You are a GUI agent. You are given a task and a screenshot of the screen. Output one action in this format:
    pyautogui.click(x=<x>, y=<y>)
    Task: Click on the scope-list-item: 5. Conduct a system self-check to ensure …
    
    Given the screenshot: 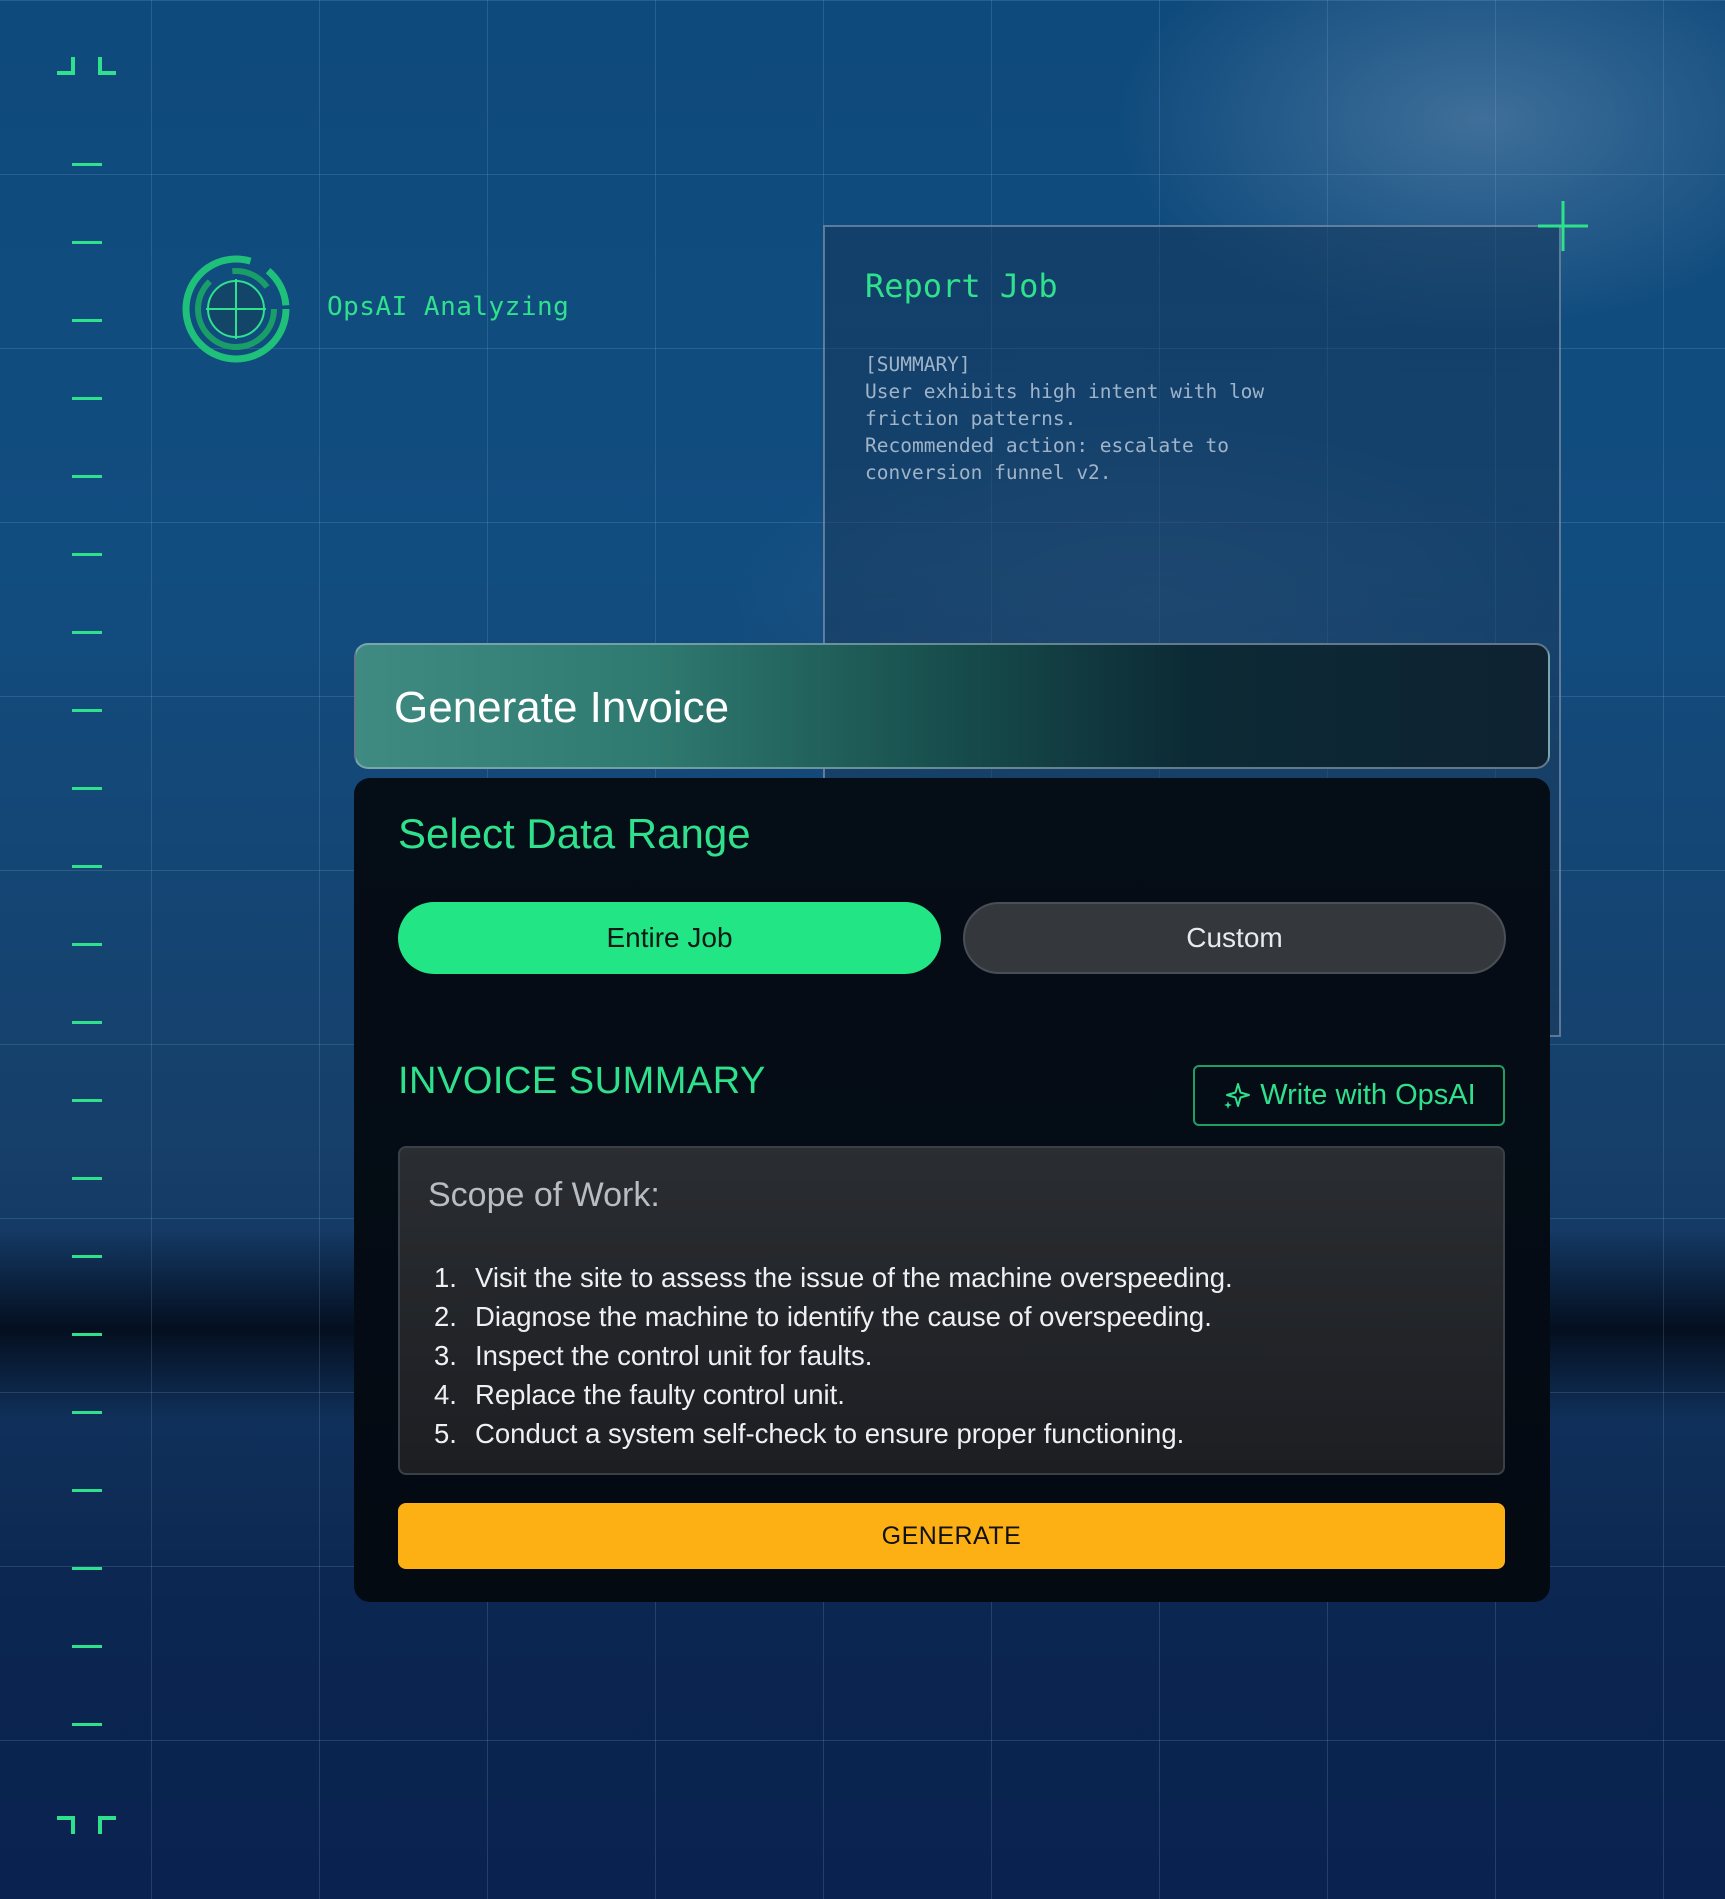 What is the action you would take?
    pyautogui.click(x=833, y=1433)
    